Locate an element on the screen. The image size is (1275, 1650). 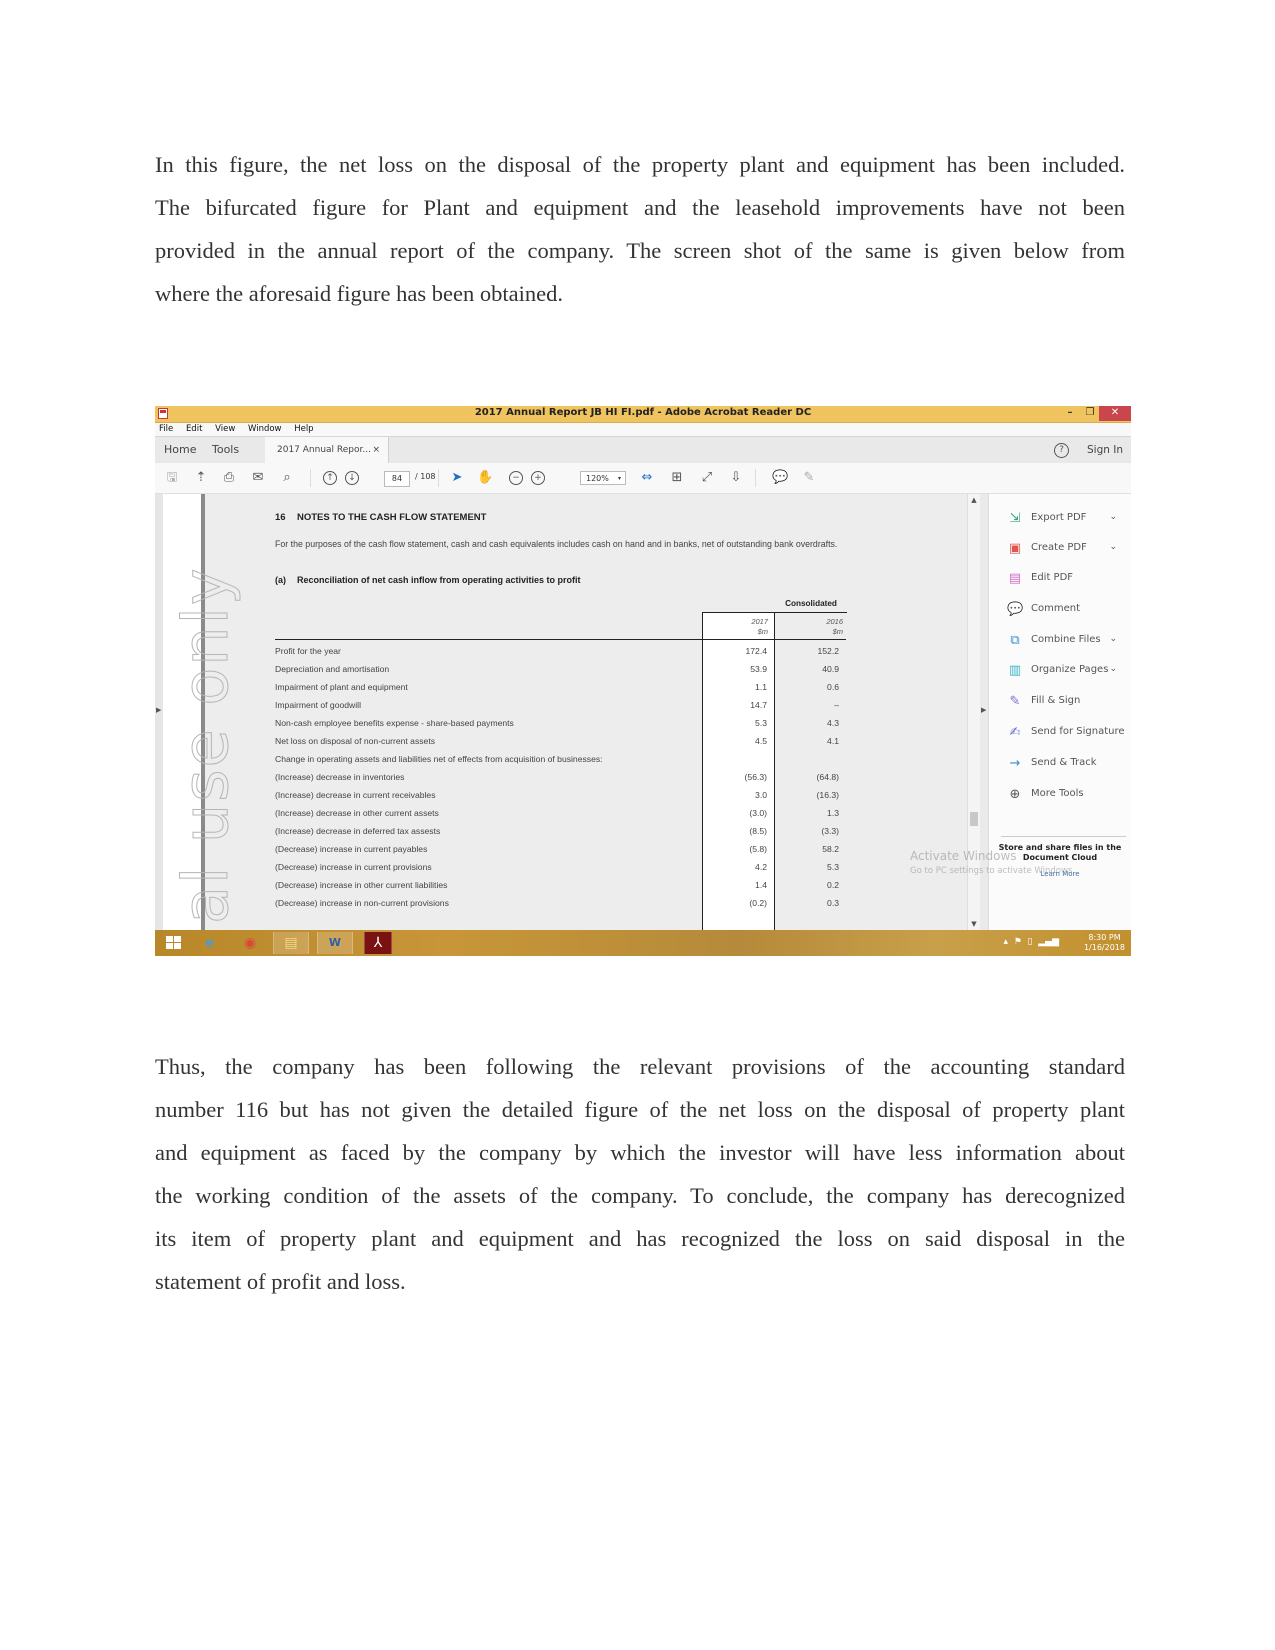
email-icon: ✉ is located at coordinates (258, 478).